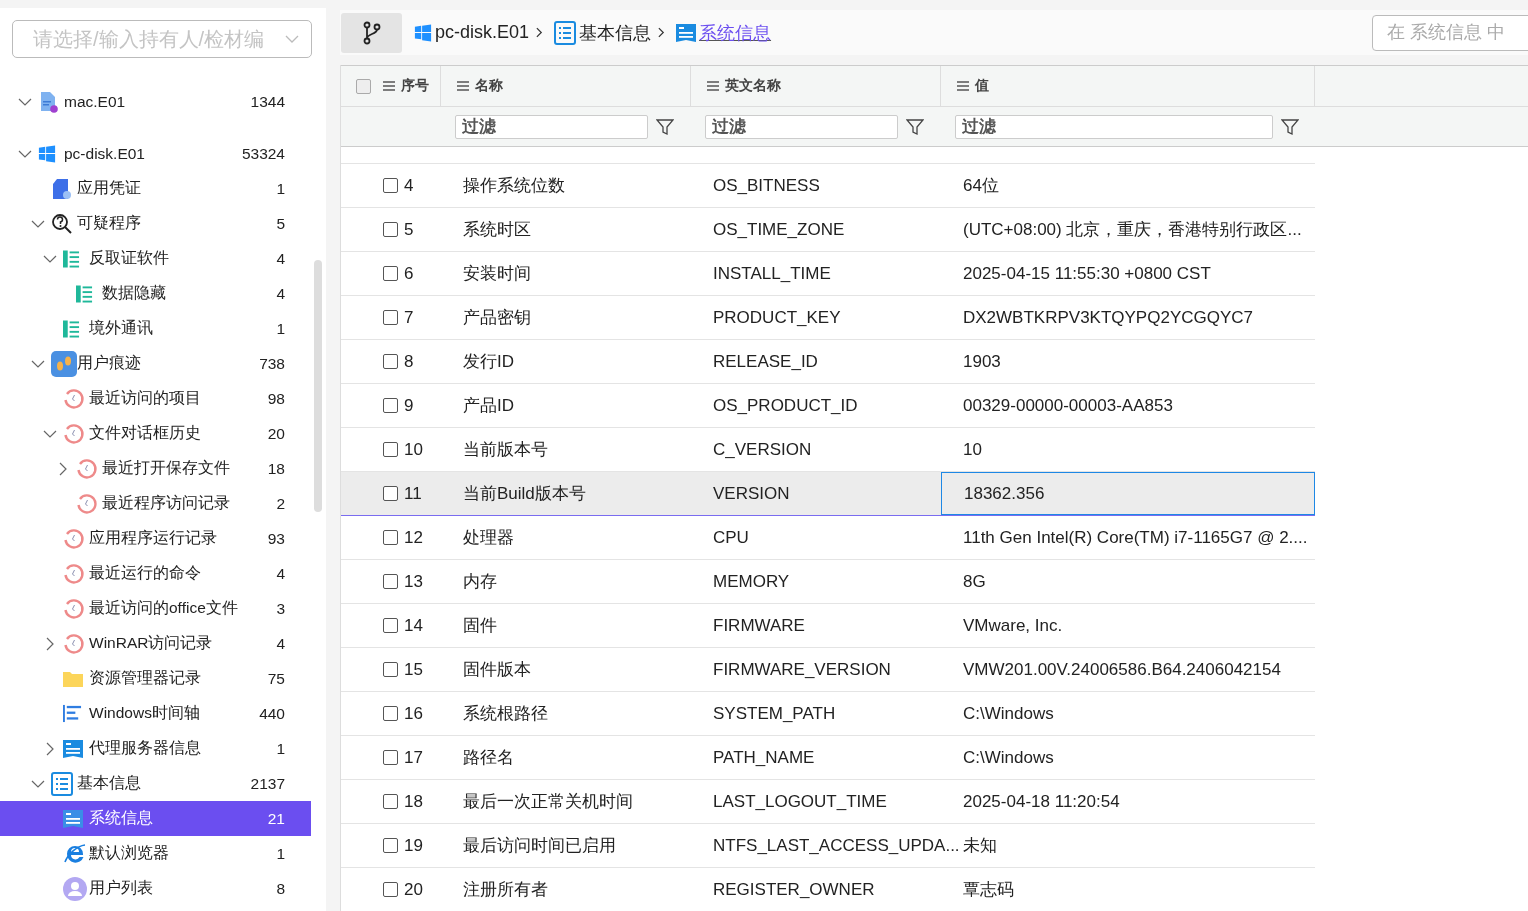  I want to click on table-cell: RELEASE_ID, so click(765, 361).